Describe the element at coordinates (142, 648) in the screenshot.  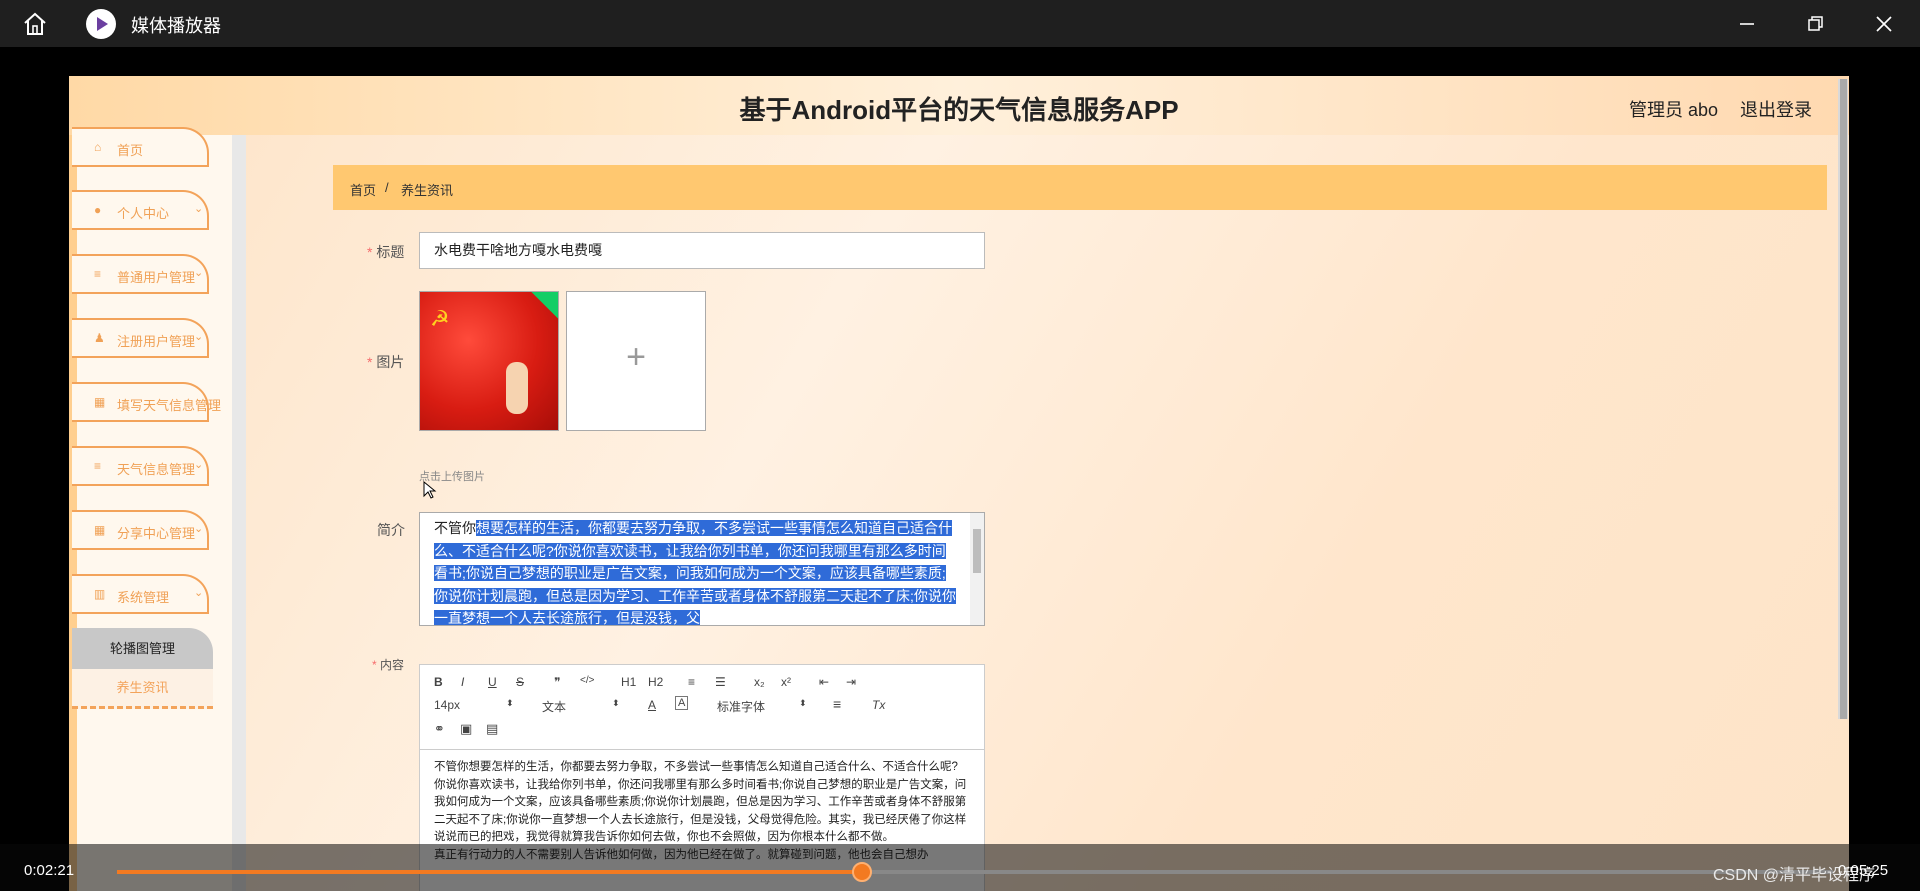
I see `sidebar-subitem-carousel: 轮播图管理` at that location.